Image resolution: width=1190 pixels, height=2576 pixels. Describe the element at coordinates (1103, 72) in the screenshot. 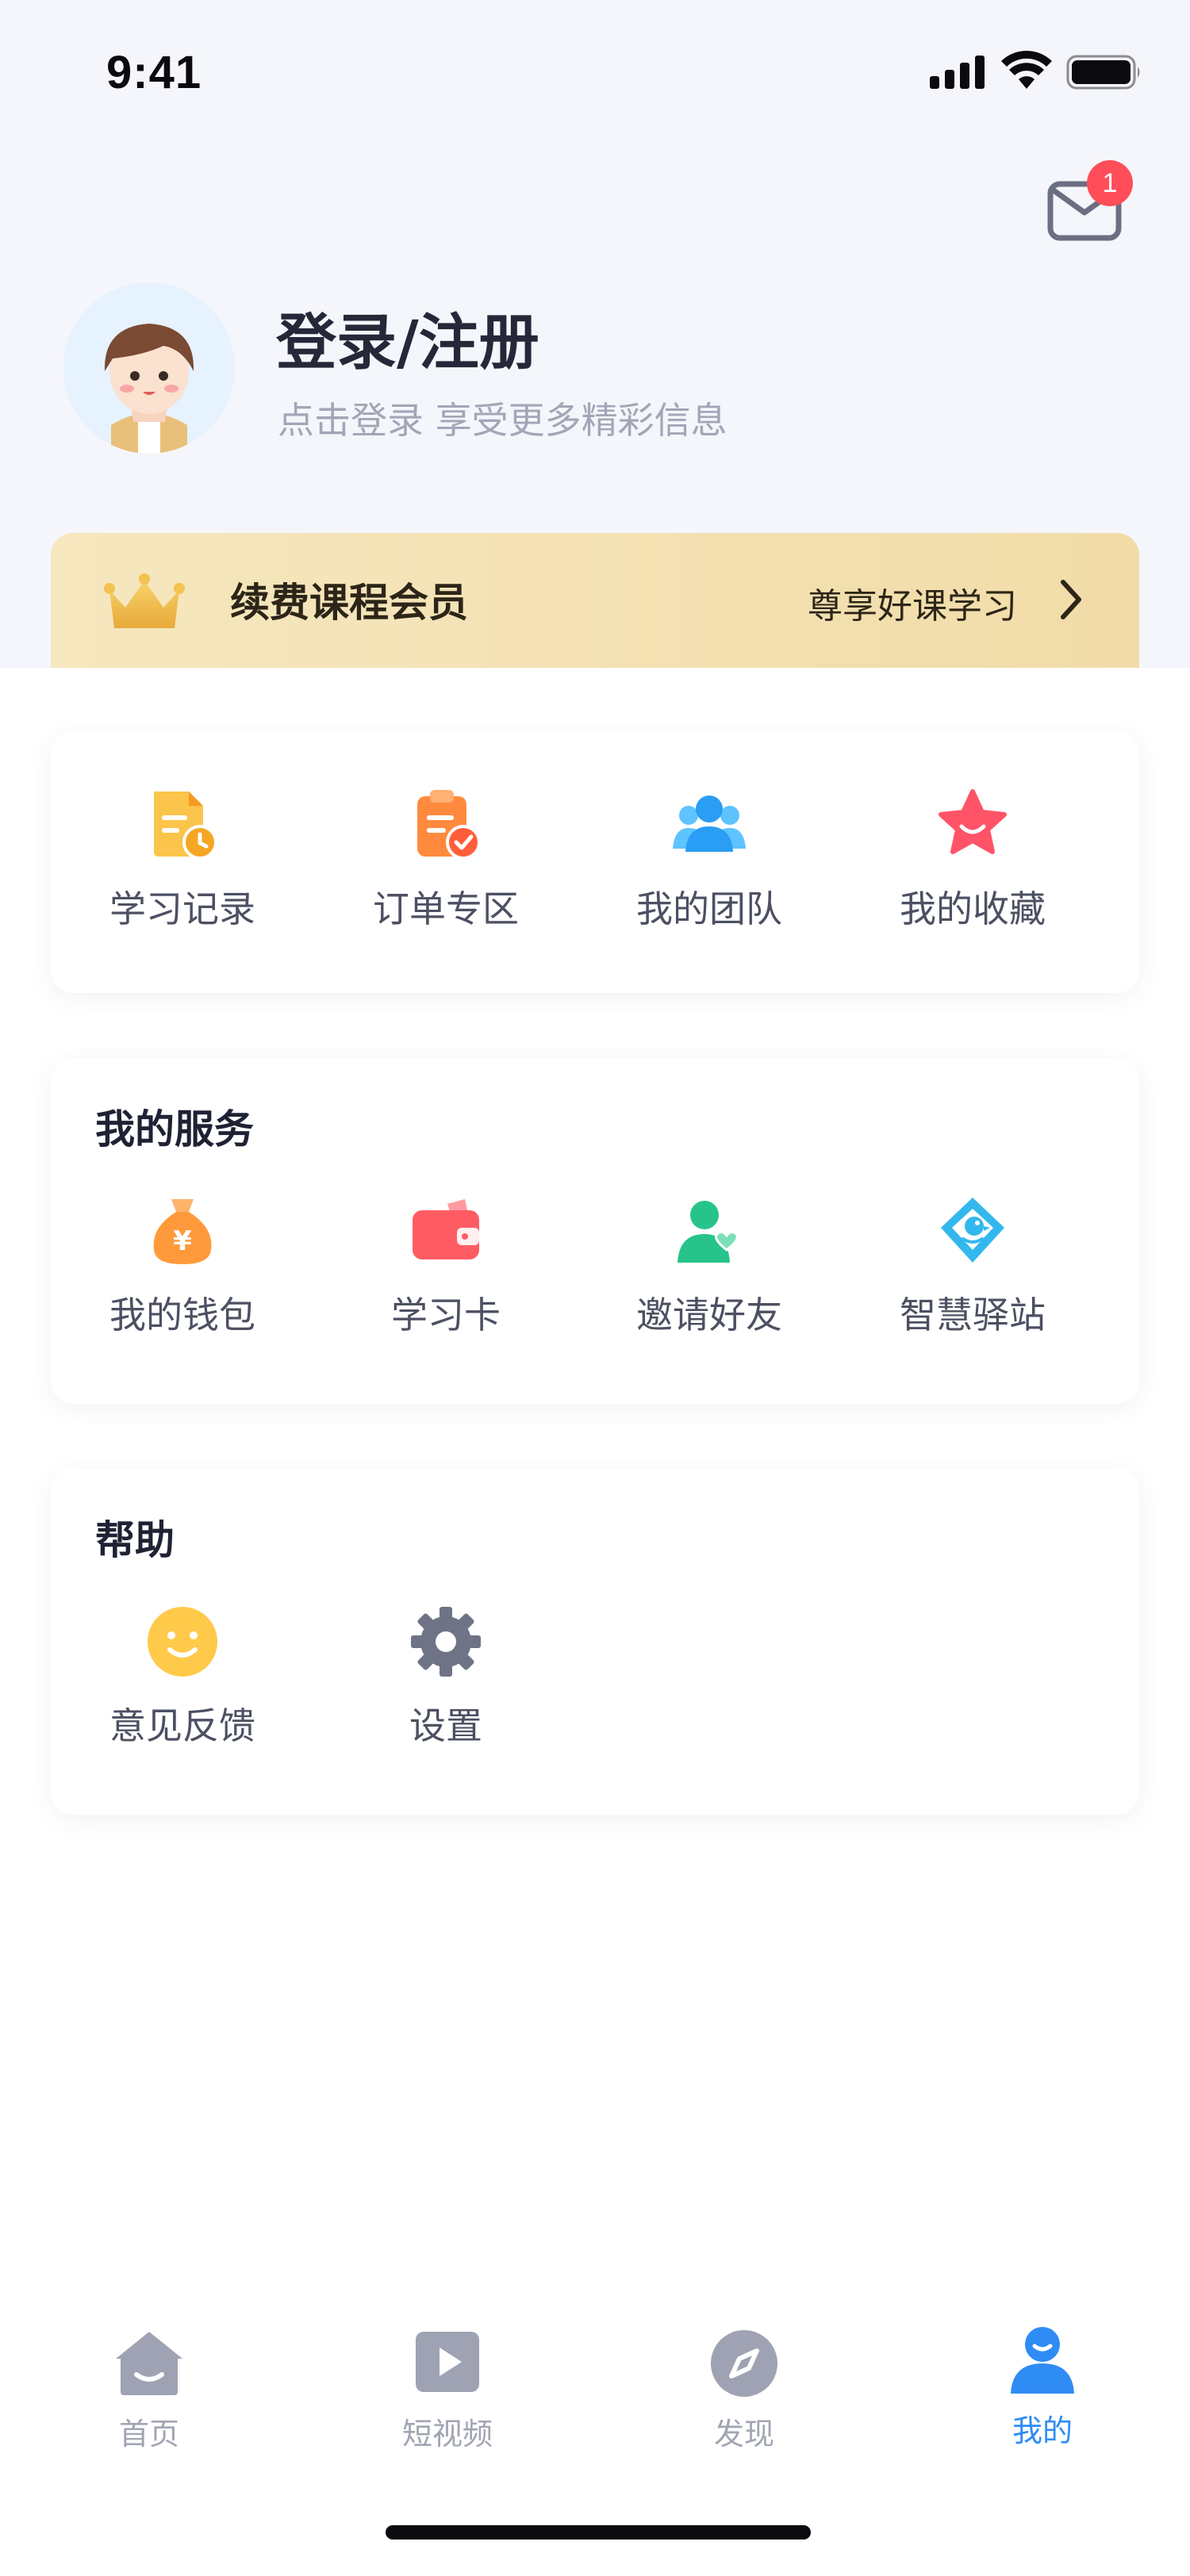

I see `battery-icon` at that location.